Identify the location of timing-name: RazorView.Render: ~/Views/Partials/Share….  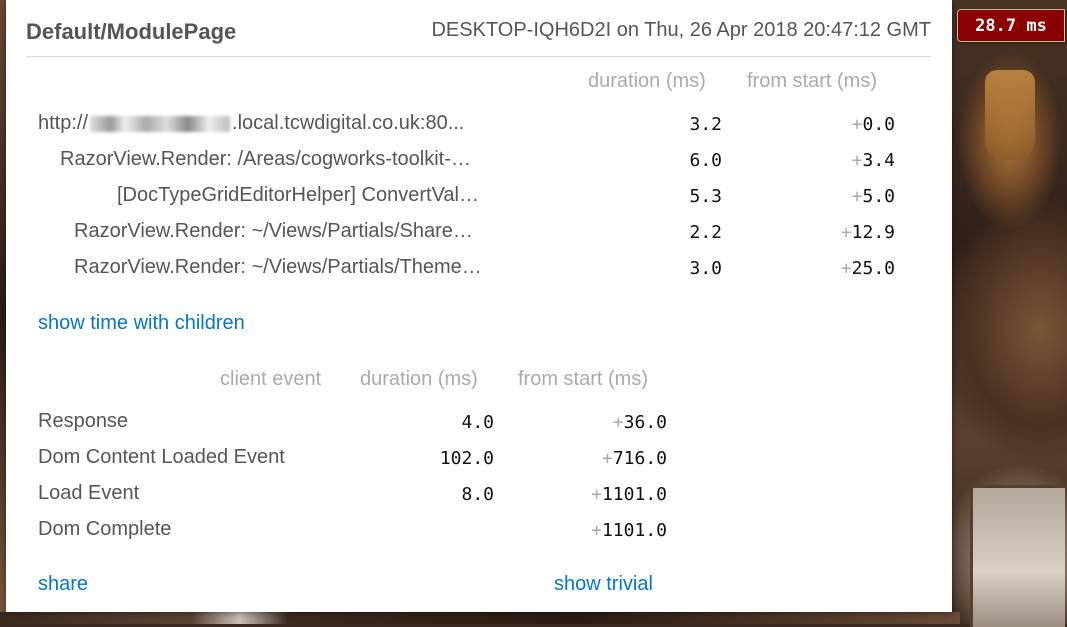
(273, 231).